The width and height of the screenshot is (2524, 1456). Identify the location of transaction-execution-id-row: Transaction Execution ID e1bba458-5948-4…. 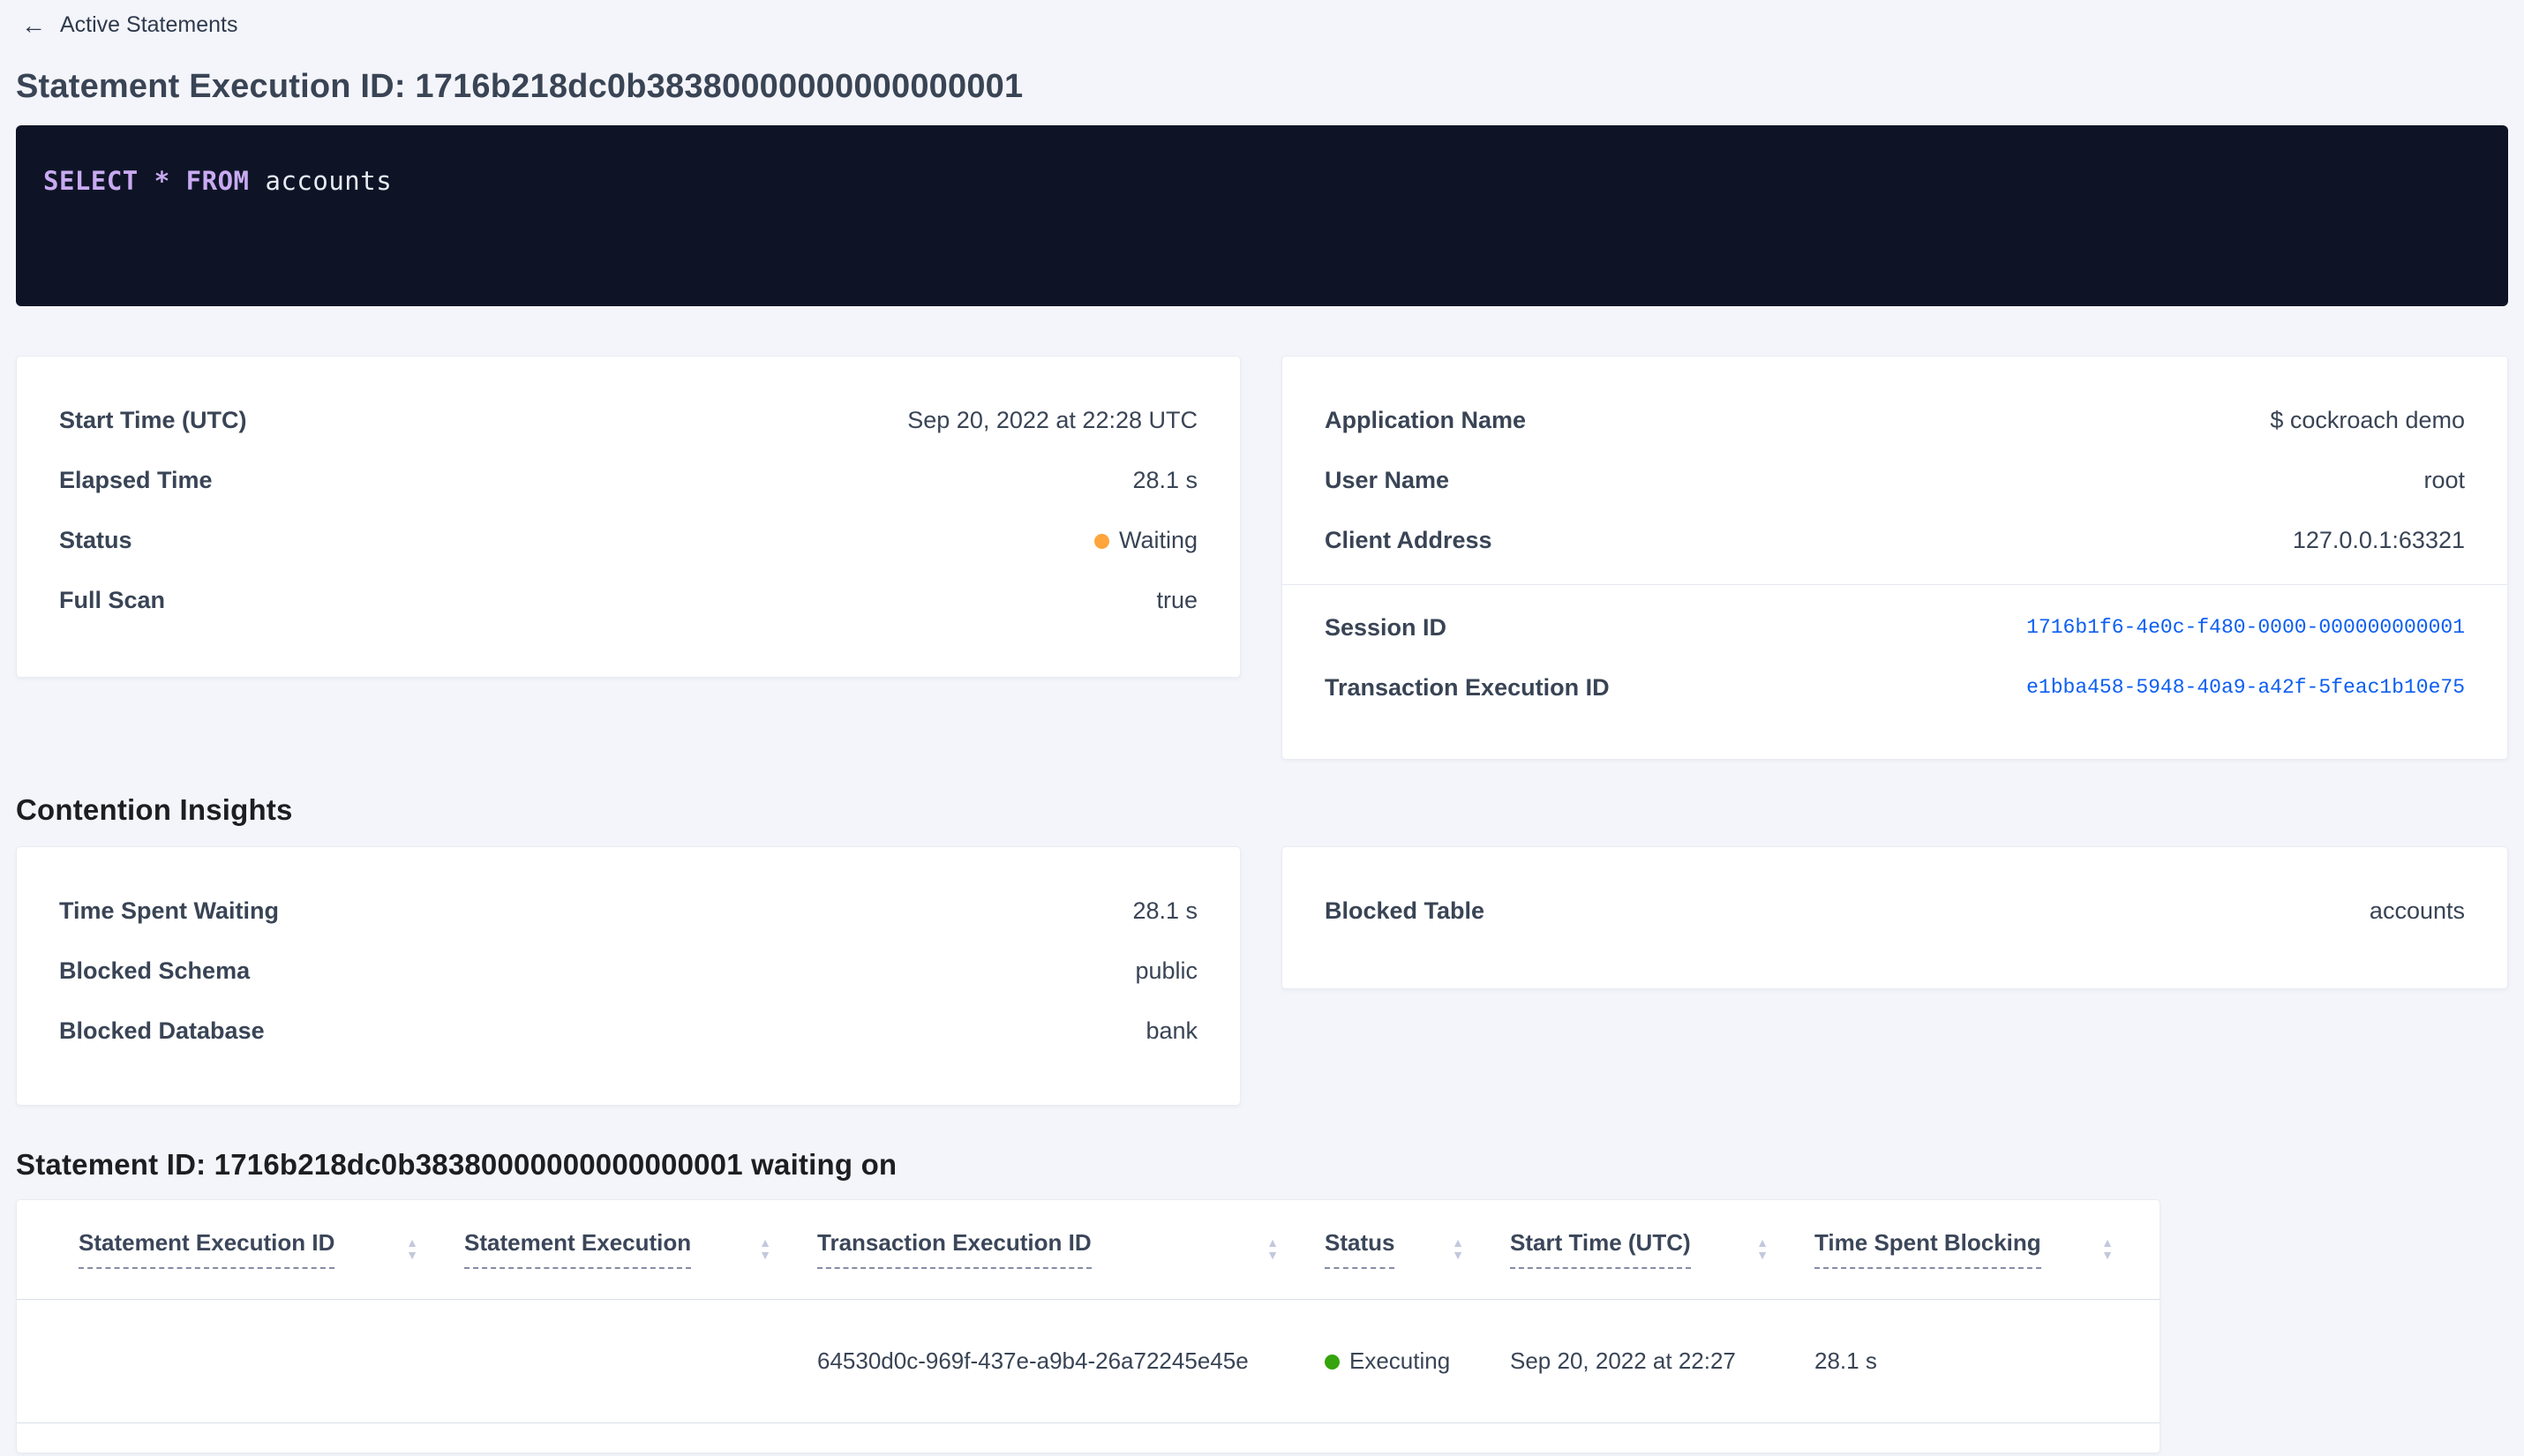
(1895, 687).